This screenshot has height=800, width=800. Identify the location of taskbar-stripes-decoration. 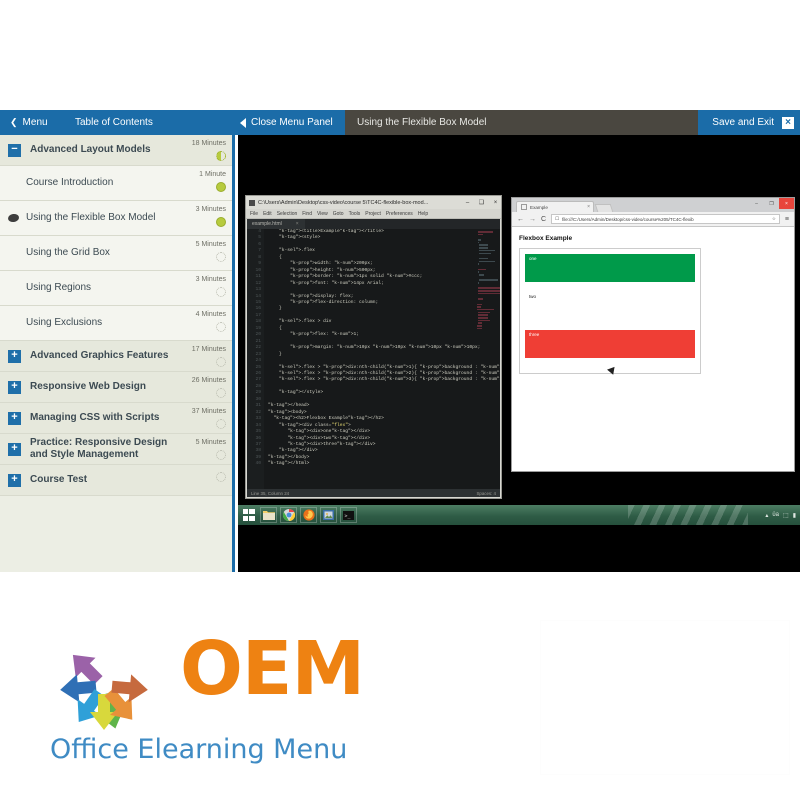
(688, 515).